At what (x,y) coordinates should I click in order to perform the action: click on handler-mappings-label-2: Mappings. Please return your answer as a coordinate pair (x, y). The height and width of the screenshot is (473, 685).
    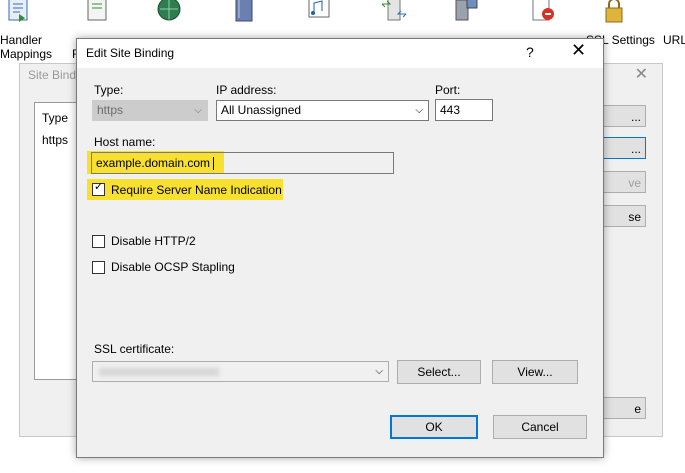
    Looking at the image, I should click on (26, 54).